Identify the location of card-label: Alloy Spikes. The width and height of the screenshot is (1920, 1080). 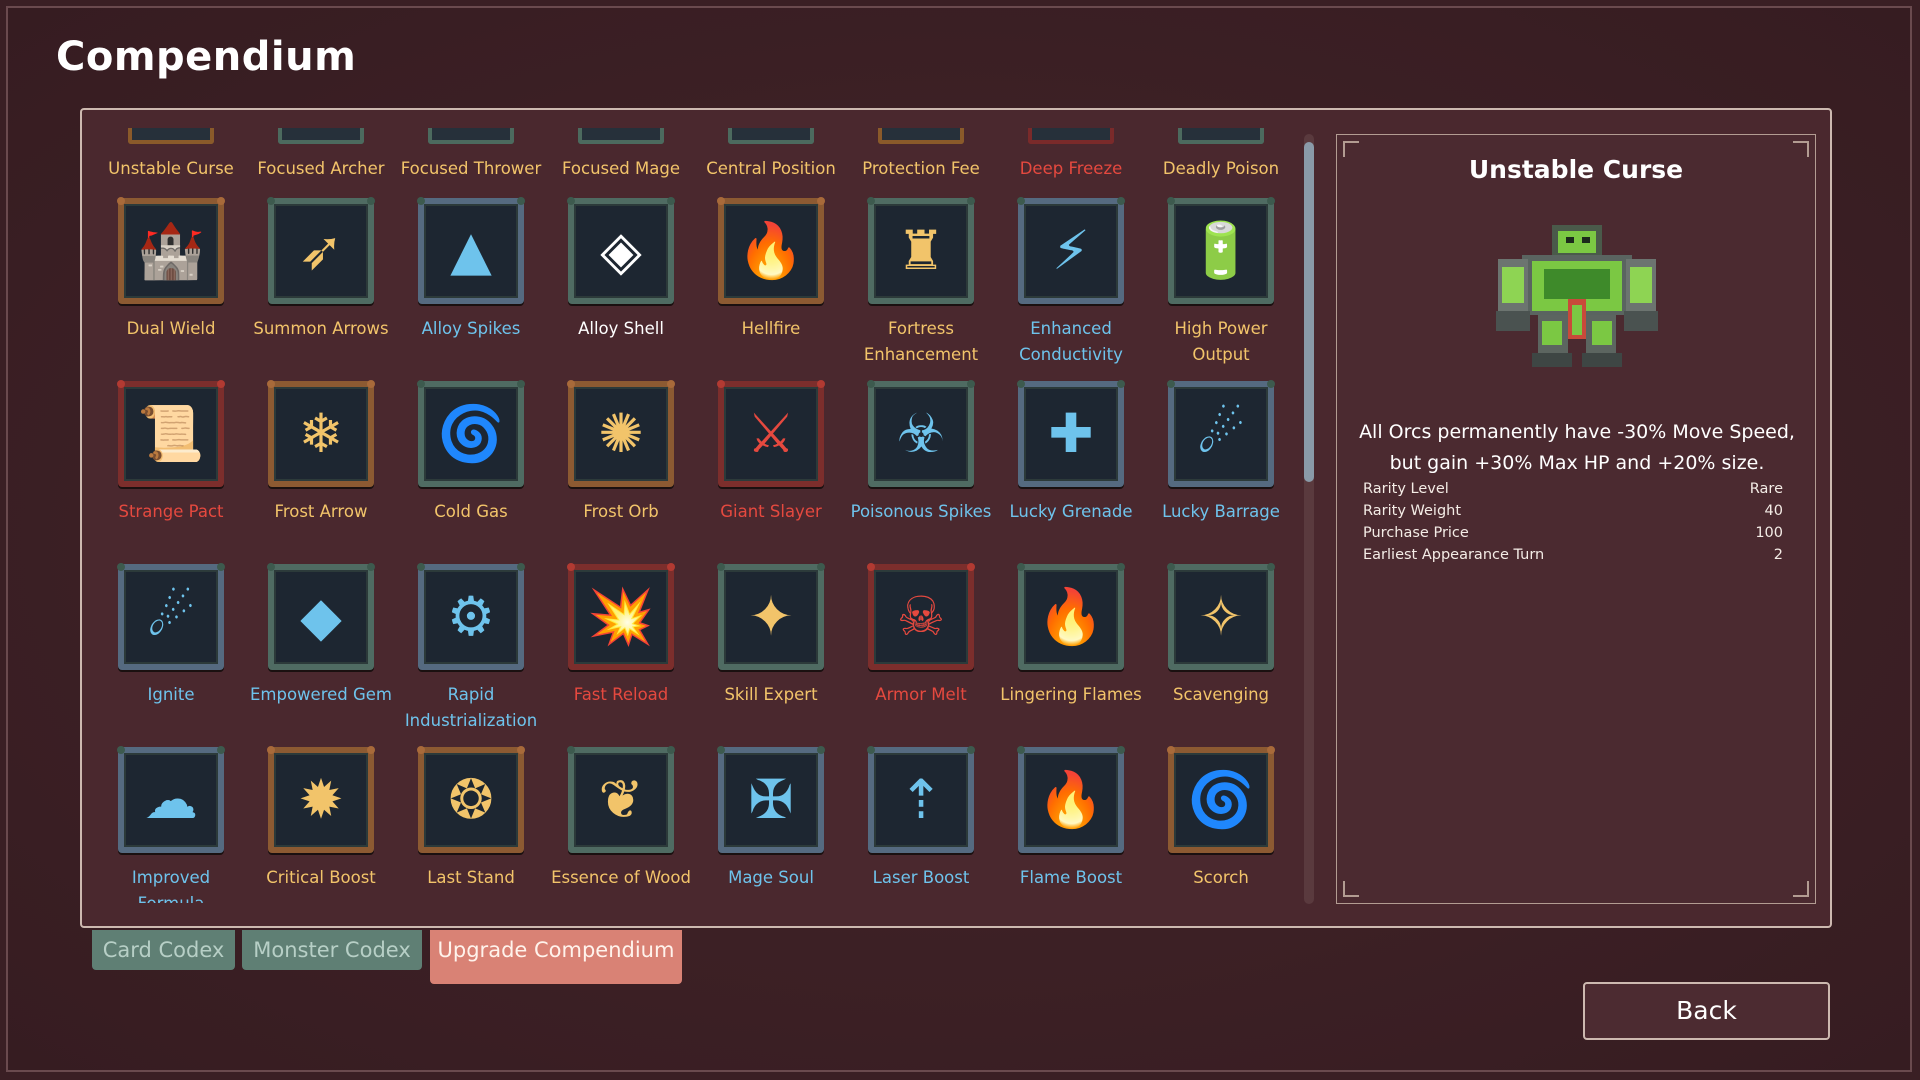
(471, 328).